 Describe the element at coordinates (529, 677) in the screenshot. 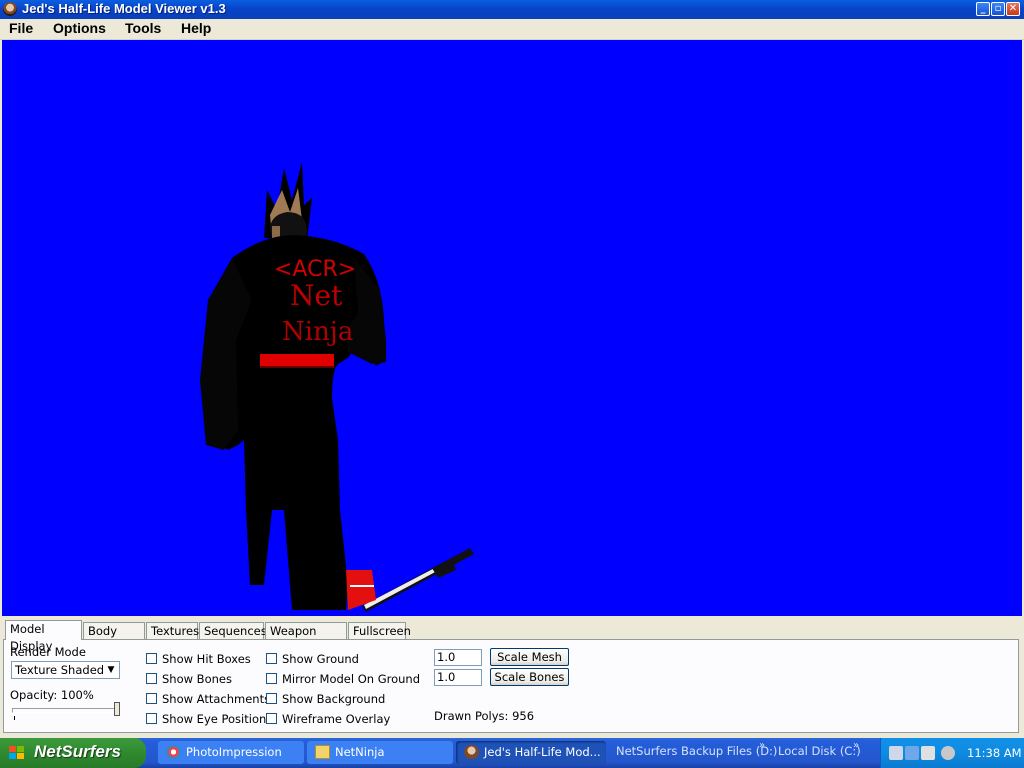

I see `scale-bones-button: Scale Bones` at that location.